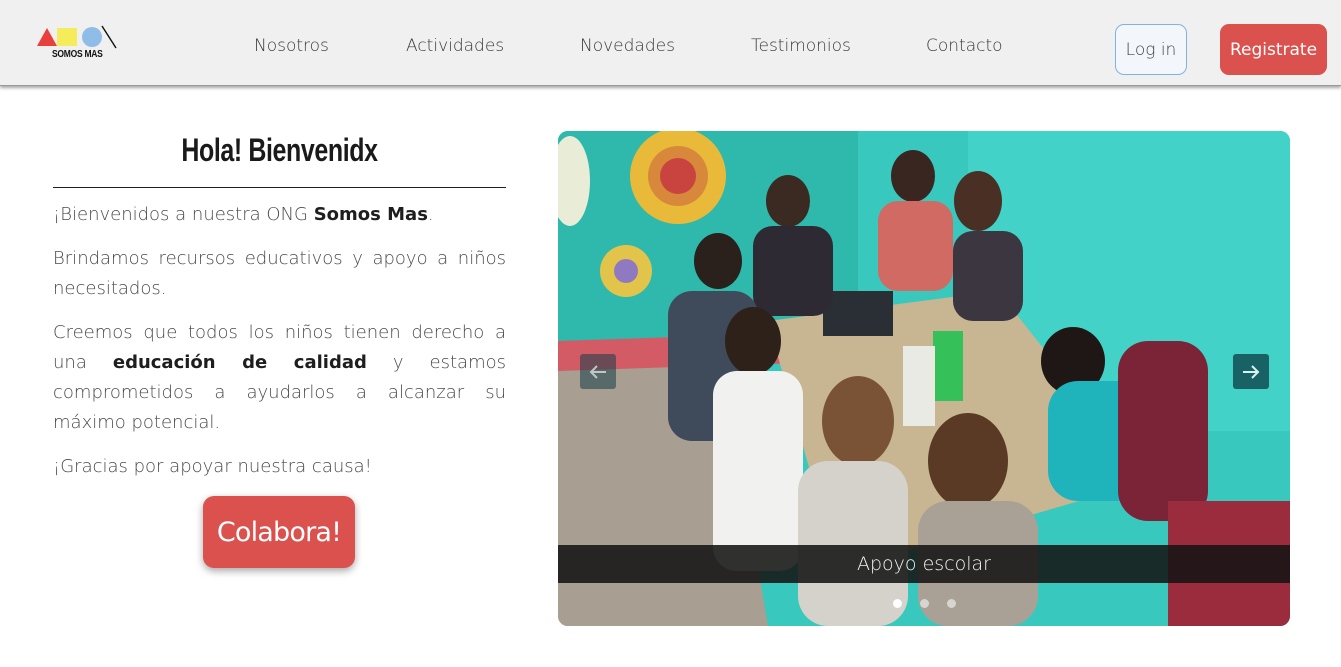  What do you see at coordinates (455, 46) in the screenshot?
I see `nav-item-actividades: Actividades` at bounding box center [455, 46].